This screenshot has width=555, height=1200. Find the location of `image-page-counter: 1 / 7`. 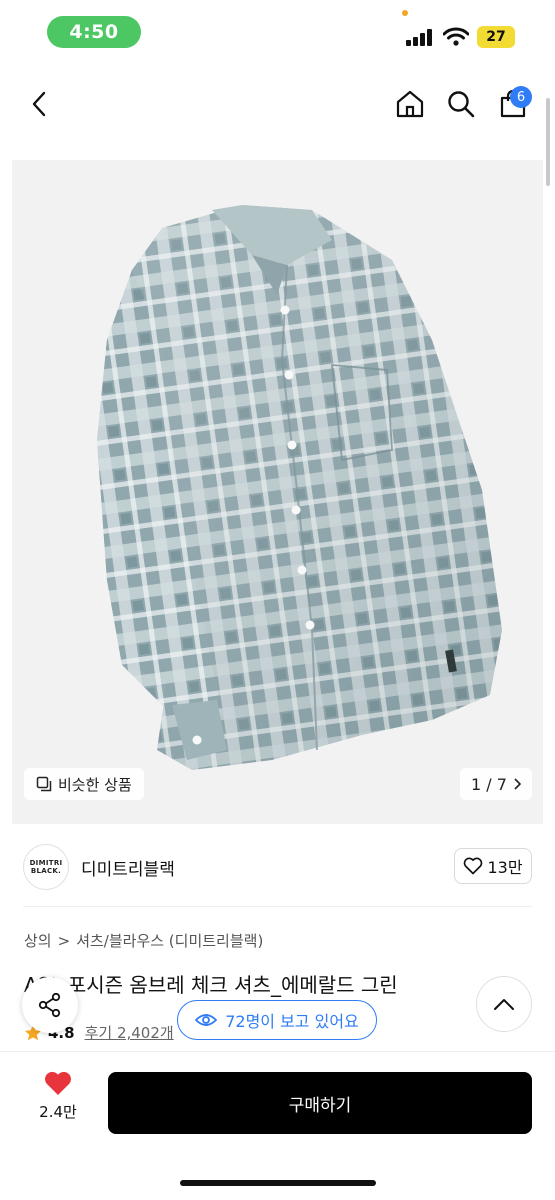

image-page-counter: 1 / 7 is located at coordinates (496, 784).